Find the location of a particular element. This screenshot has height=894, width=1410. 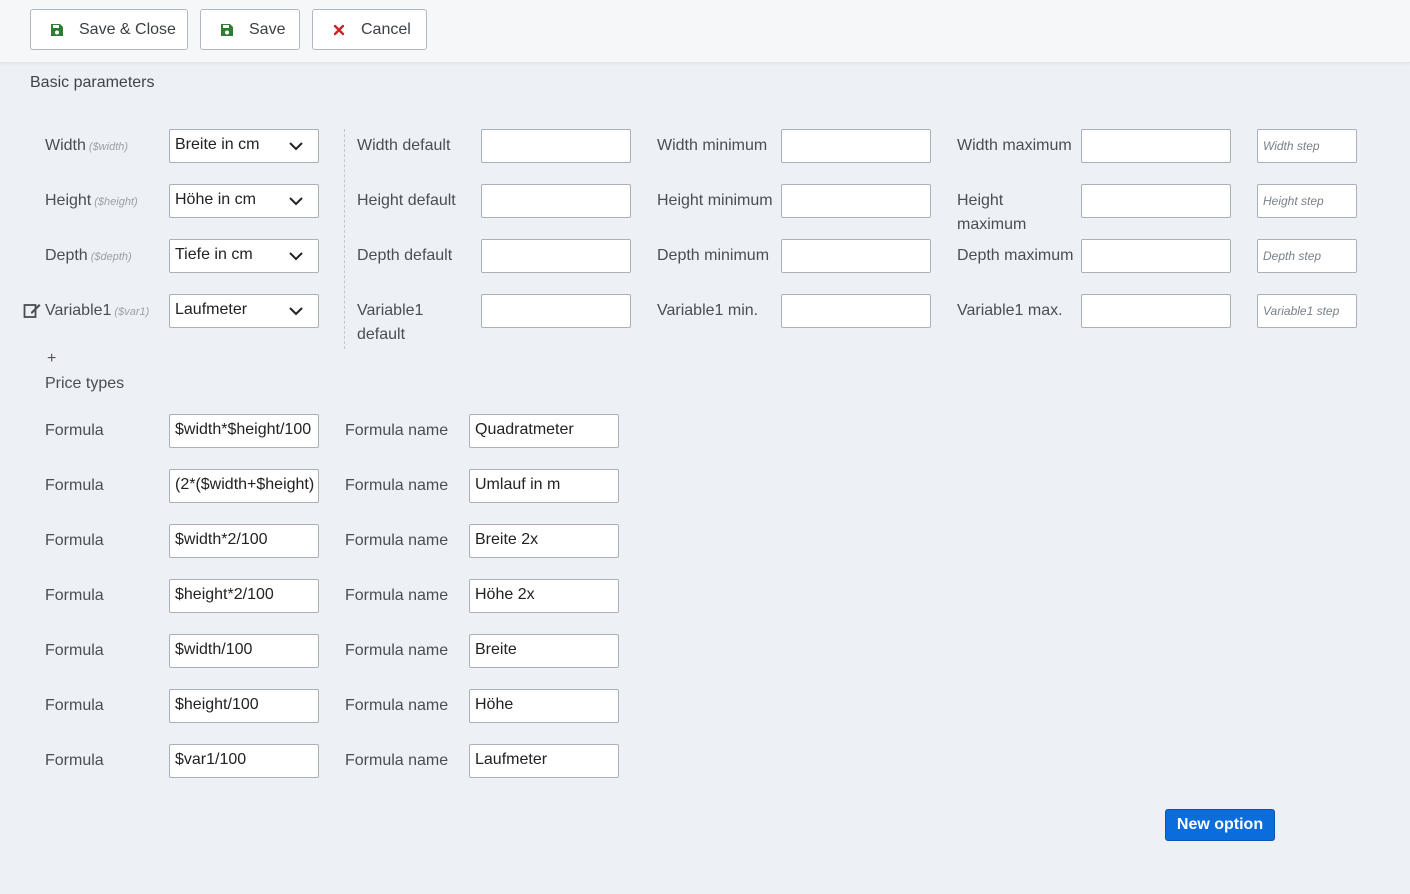

variable1-step-input: Variable1 step is located at coordinates (1307, 311).